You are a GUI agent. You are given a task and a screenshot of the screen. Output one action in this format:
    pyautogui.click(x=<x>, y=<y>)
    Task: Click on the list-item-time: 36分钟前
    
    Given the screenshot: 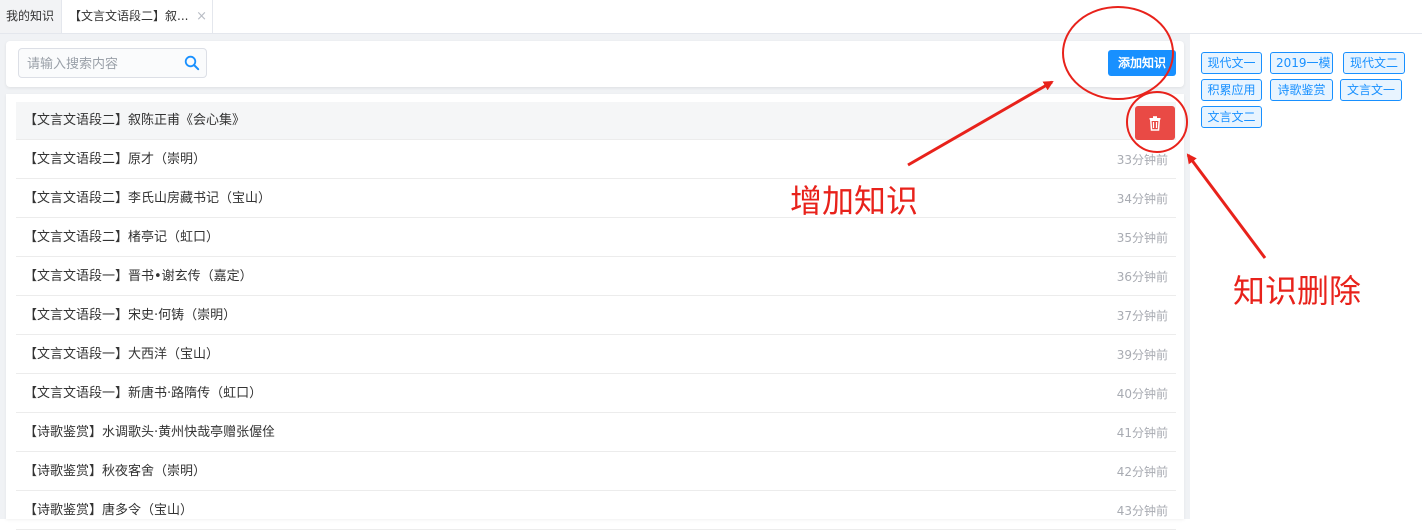 What is the action you would take?
    pyautogui.click(x=1142, y=277)
    